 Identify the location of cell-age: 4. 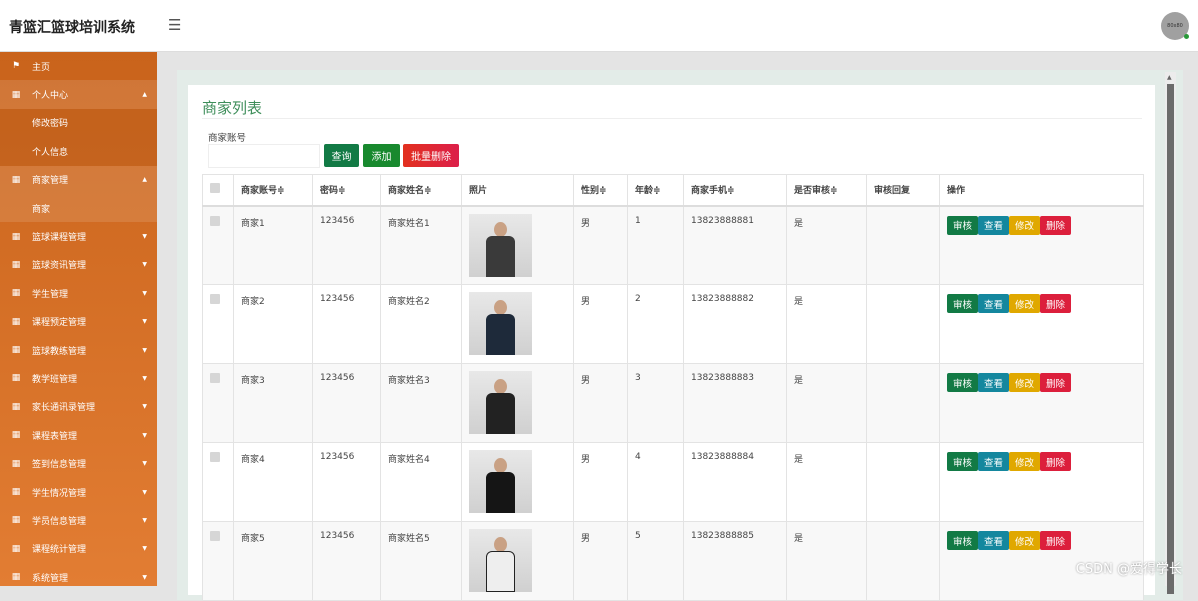
(655, 482).